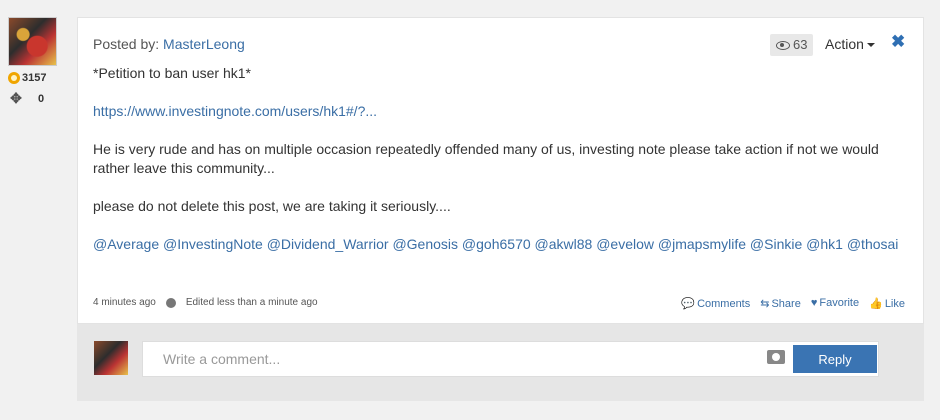  I want to click on author-link: MasterLeong, so click(204, 44).